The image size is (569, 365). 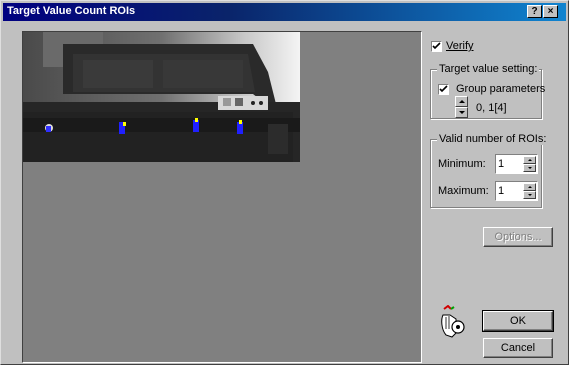 What do you see at coordinates (509, 163) in the screenshot?
I see `minimum-input` at bounding box center [509, 163].